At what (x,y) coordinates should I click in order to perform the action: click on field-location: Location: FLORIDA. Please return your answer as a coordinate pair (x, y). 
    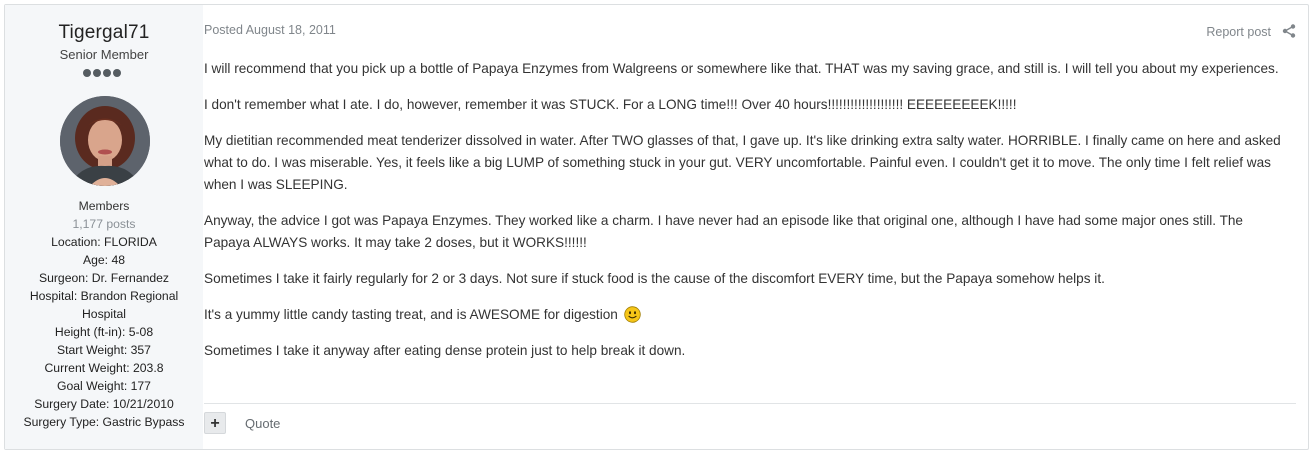
    Looking at the image, I should click on (104, 242).